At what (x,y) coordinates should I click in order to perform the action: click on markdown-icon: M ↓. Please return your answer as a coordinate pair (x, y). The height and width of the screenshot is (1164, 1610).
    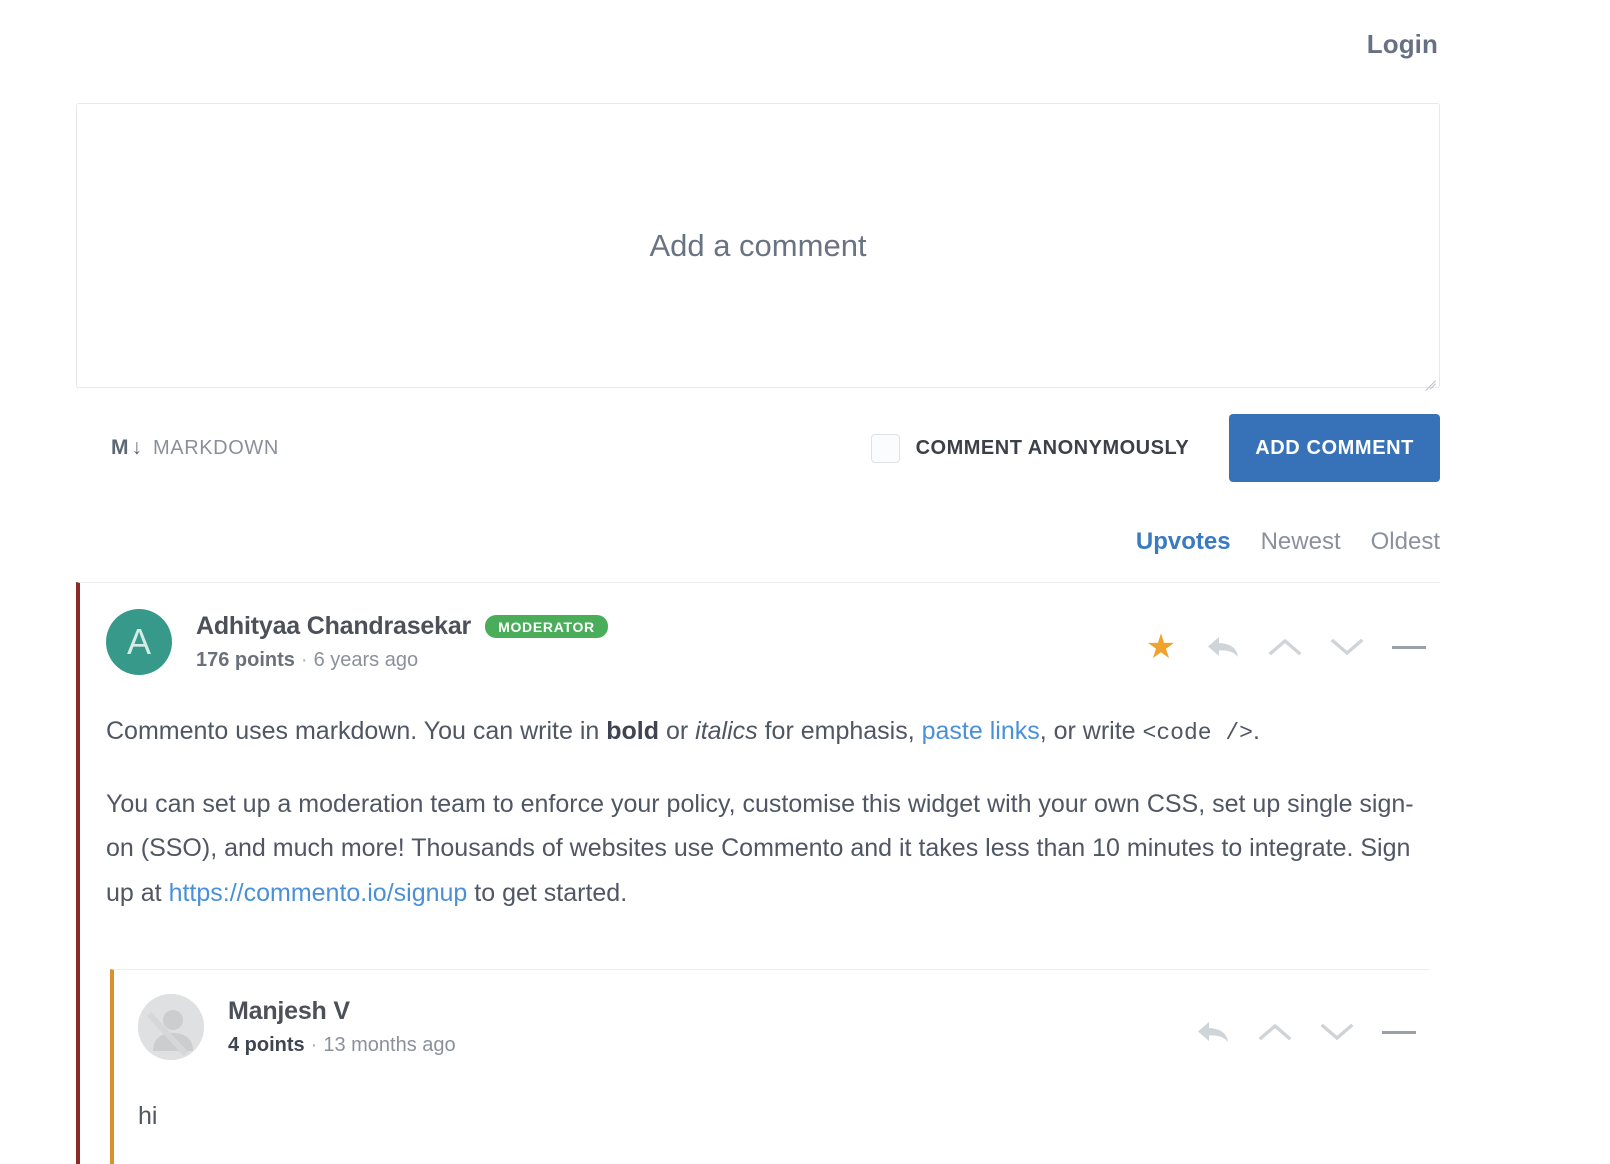
    Looking at the image, I should click on (127, 448).